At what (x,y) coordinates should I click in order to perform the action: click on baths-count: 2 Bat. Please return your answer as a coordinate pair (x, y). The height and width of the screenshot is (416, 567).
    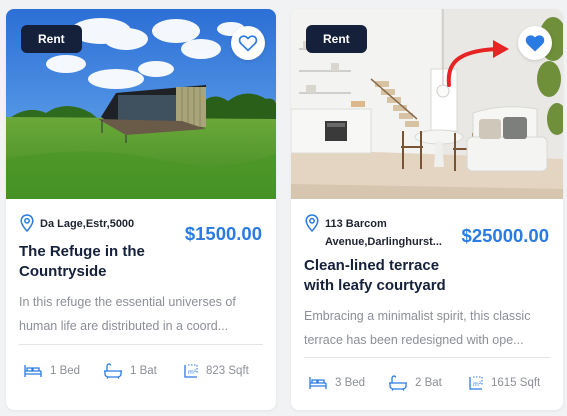
    Looking at the image, I should click on (428, 383).